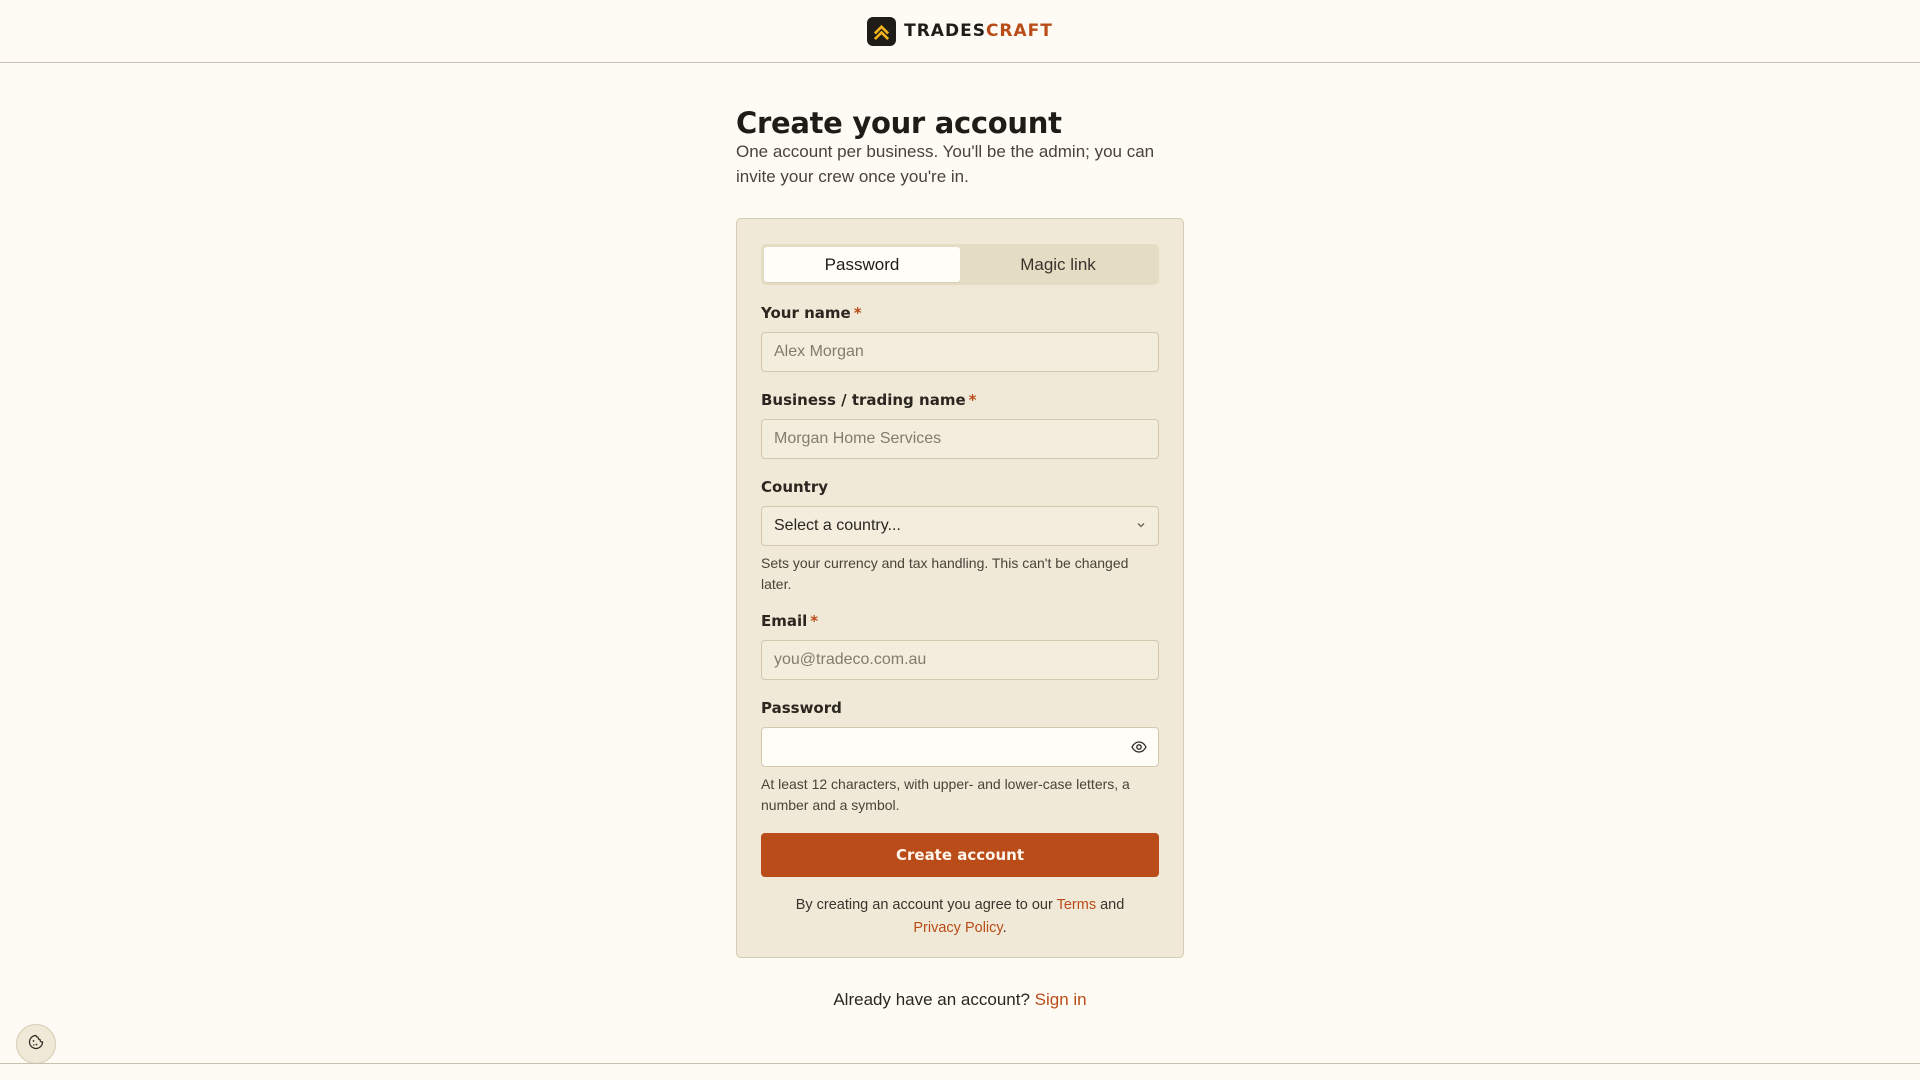 This screenshot has height=1080, width=1920. I want to click on cookie-settings-button, so click(36, 1044).